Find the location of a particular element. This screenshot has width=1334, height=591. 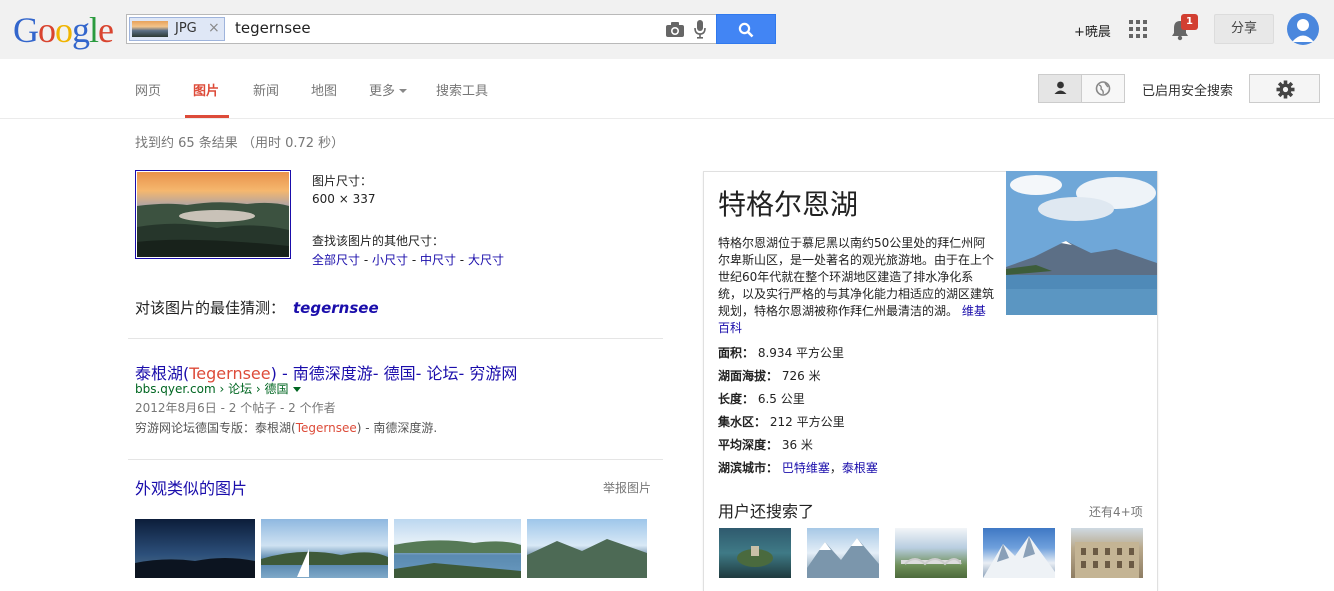

tab-search-tools: 搜索工具 is located at coordinates (462, 89).